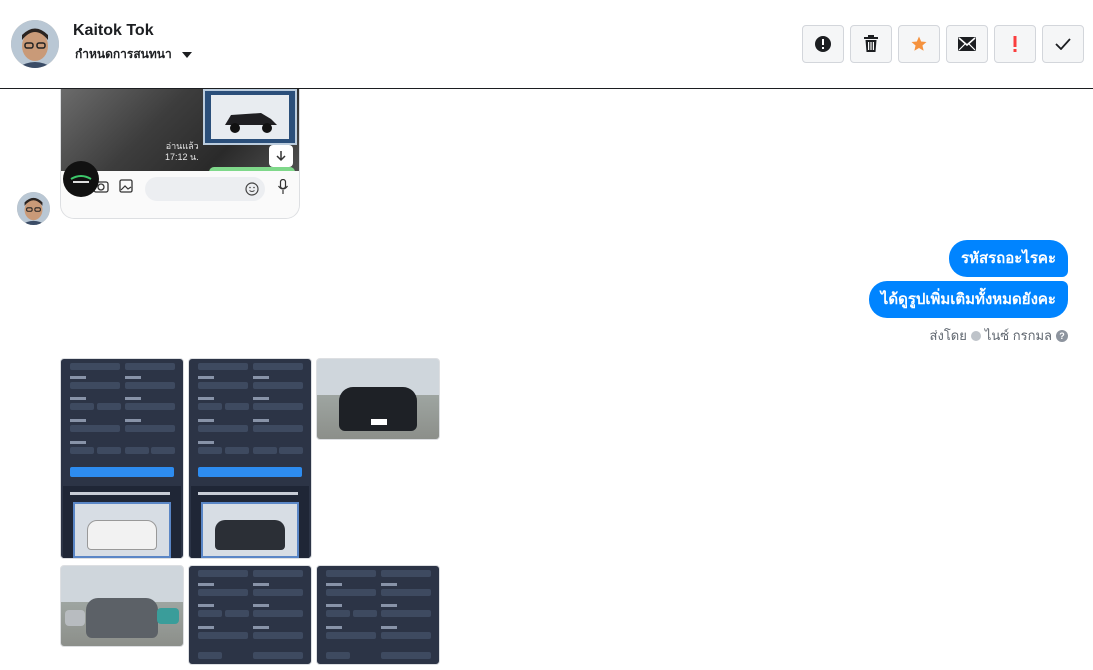  I want to click on emoji-icon, so click(252, 189).